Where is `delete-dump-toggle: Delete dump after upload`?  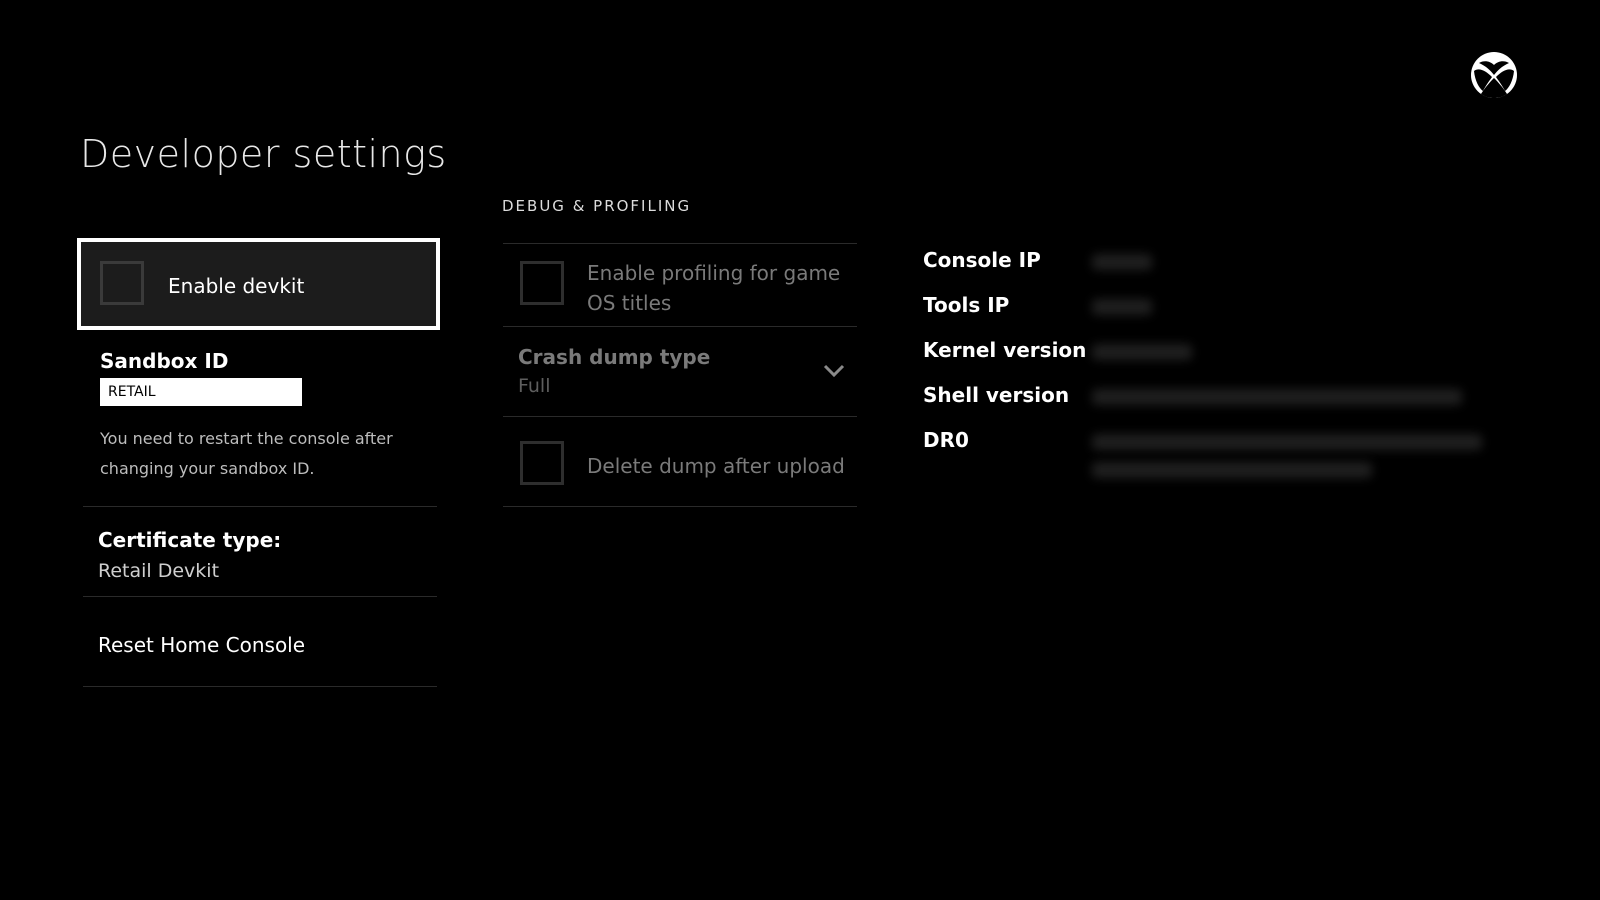
delete-dump-toggle: Delete dump after upload is located at coordinates (680, 461).